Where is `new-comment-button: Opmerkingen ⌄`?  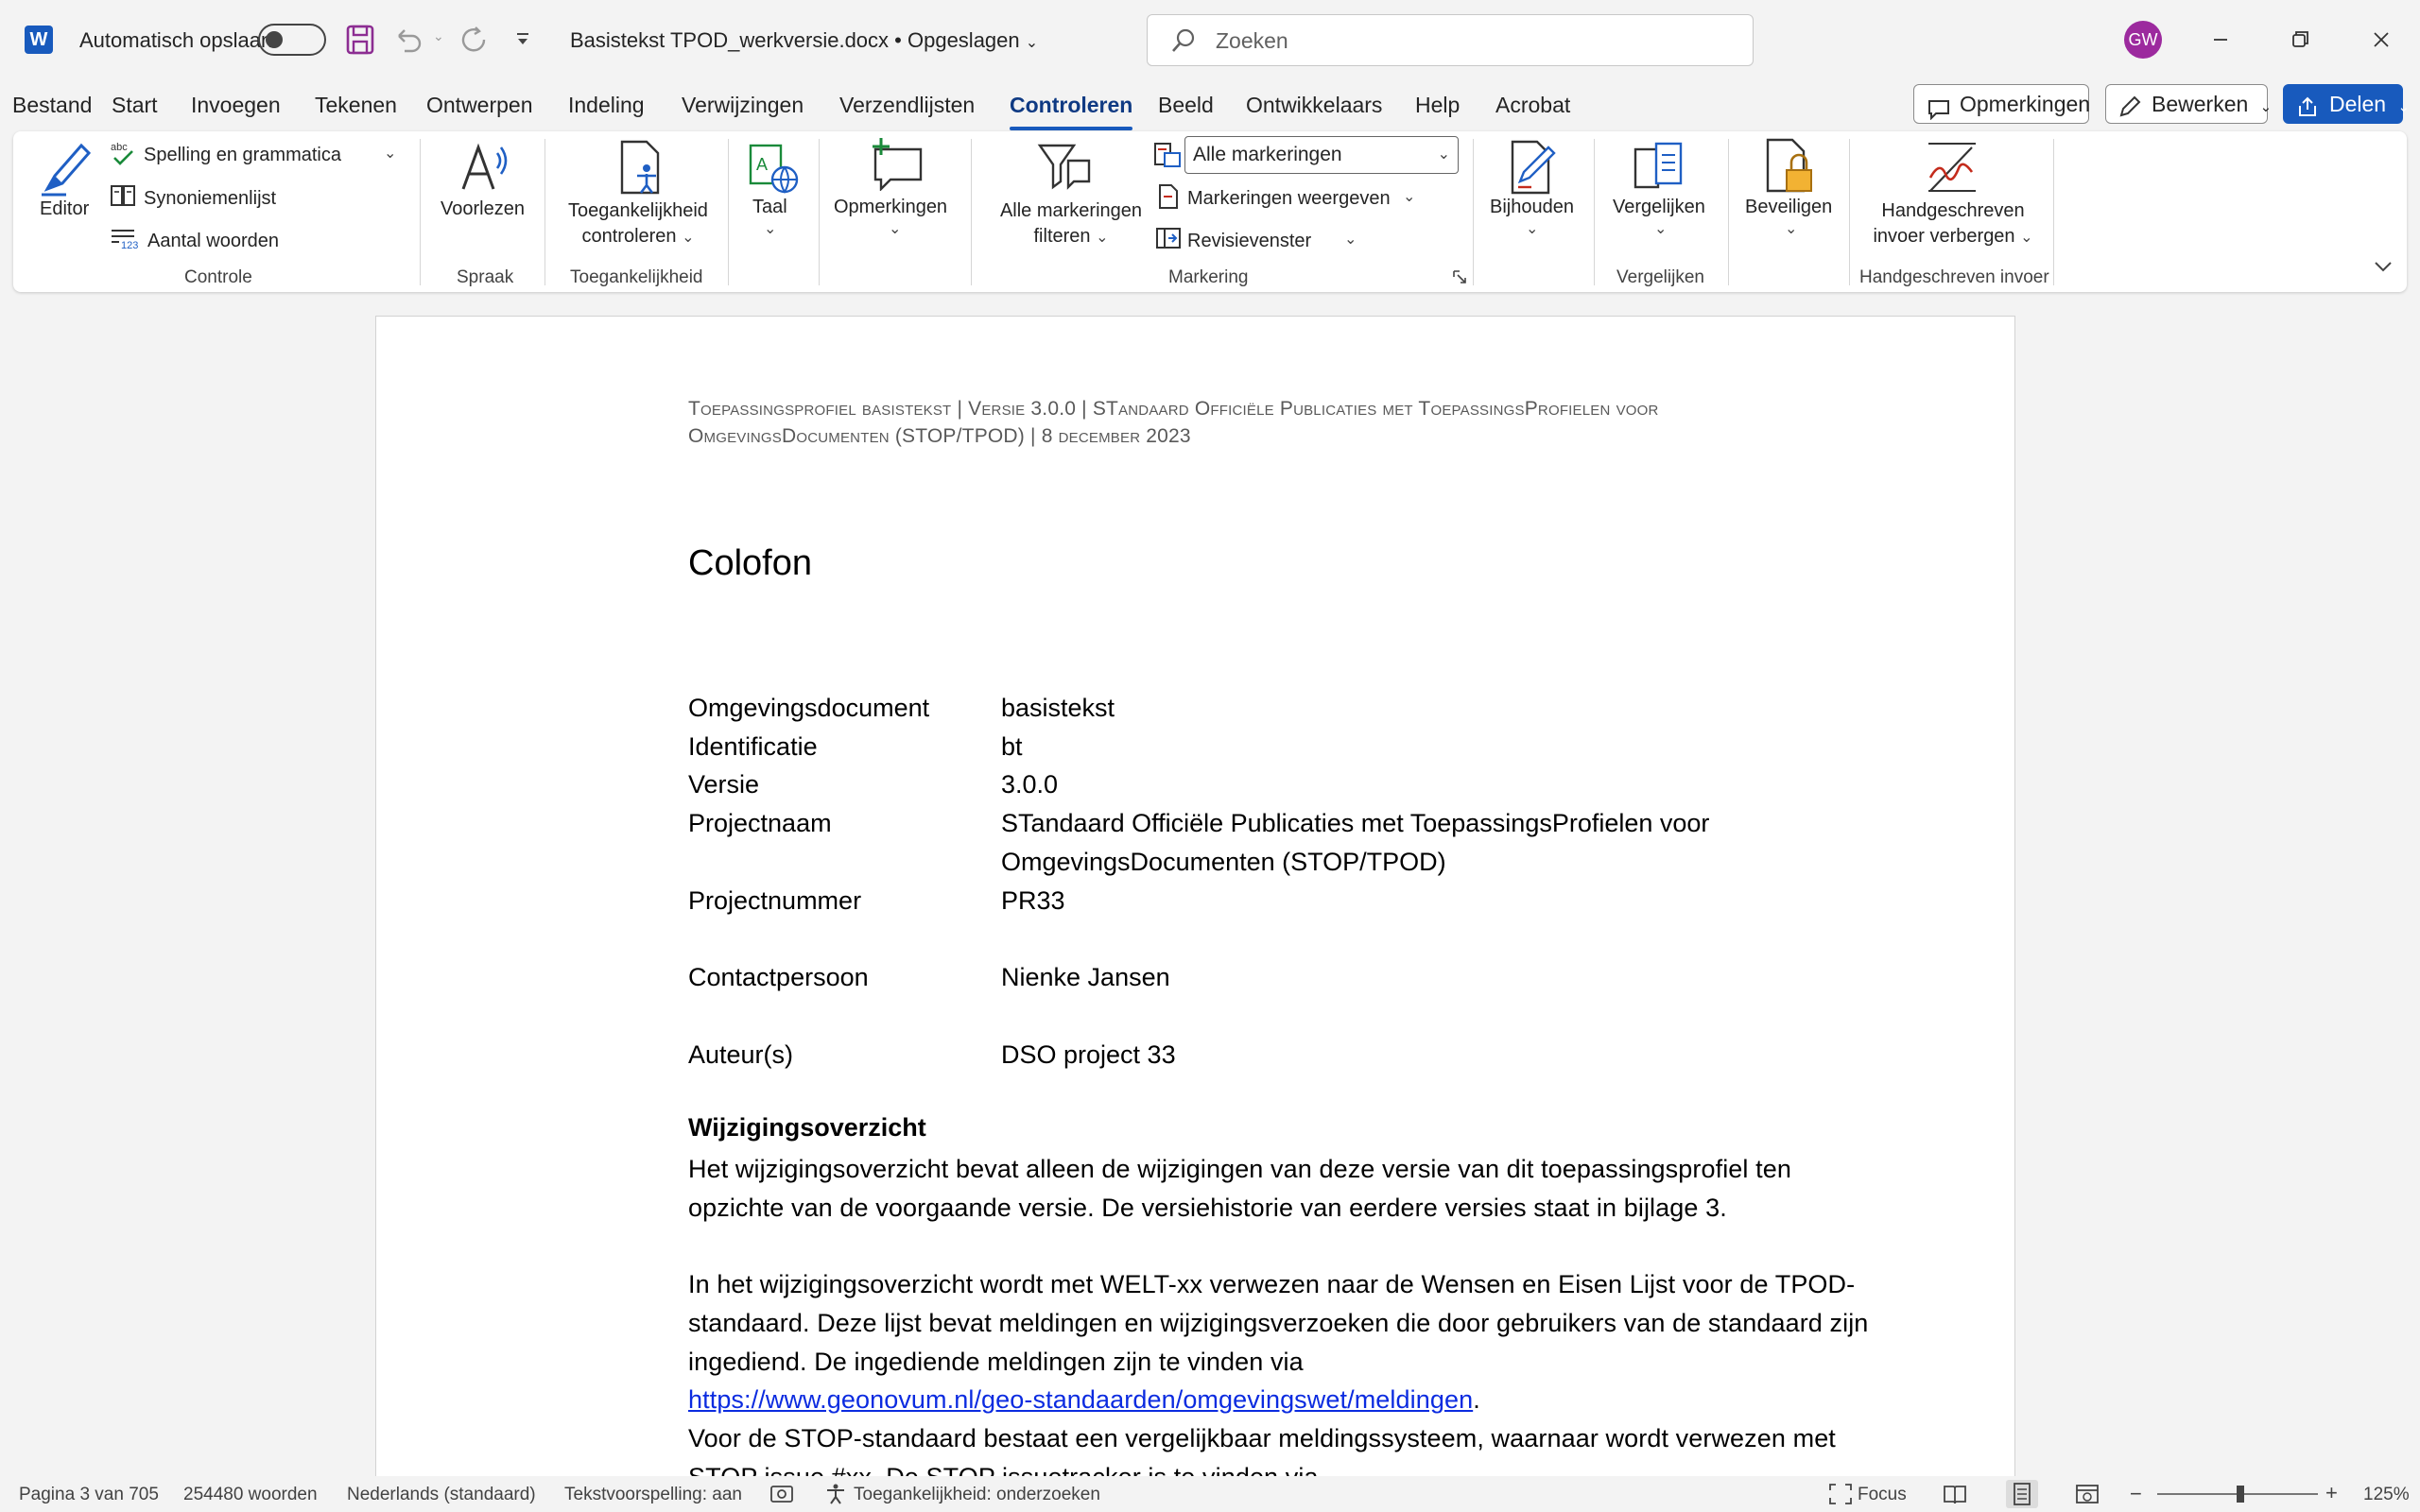
new-comment-button: Opmerkingen ⌄ is located at coordinates (894, 192).